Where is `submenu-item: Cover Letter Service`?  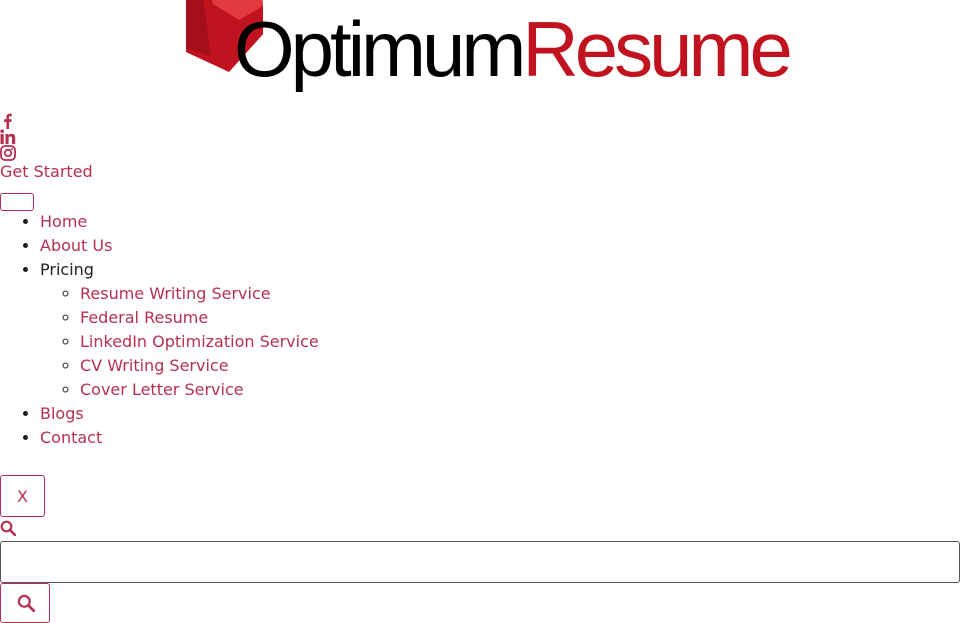
submenu-item: Cover Letter Service is located at coordinates (360, 390).